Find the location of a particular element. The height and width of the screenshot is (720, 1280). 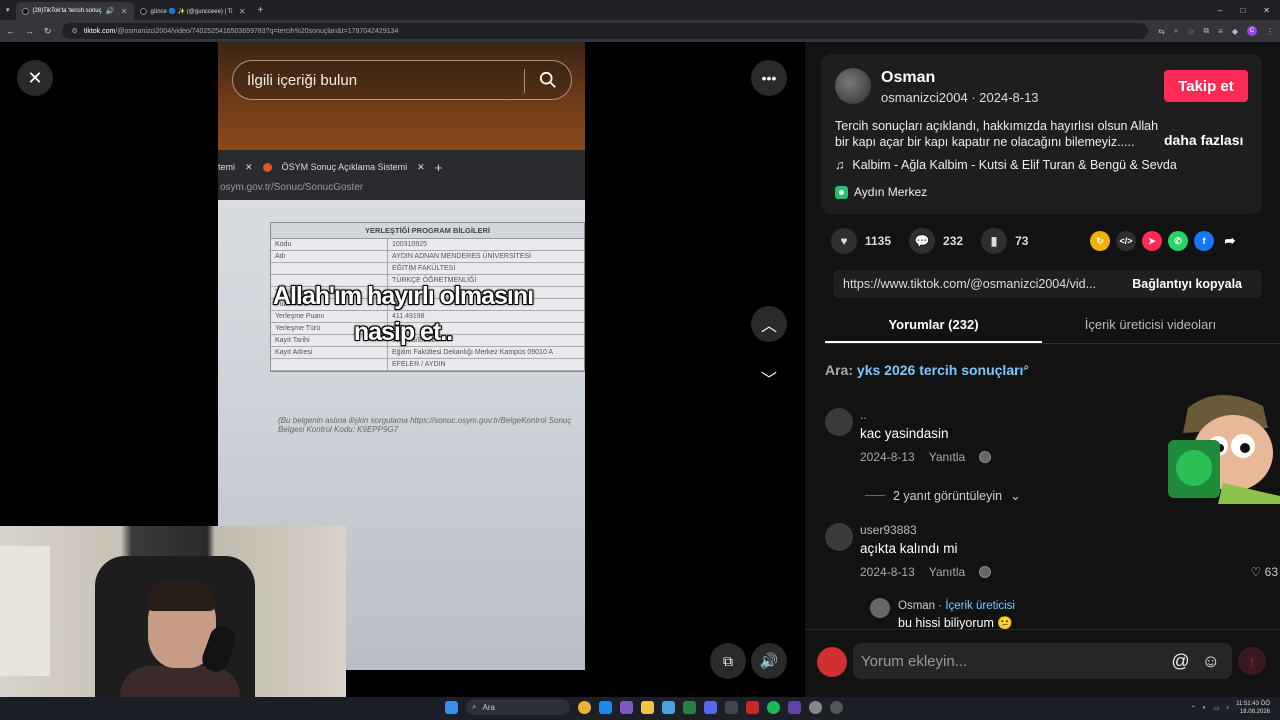

repost-icon: ↻ is located at coordinates (1100, 241).